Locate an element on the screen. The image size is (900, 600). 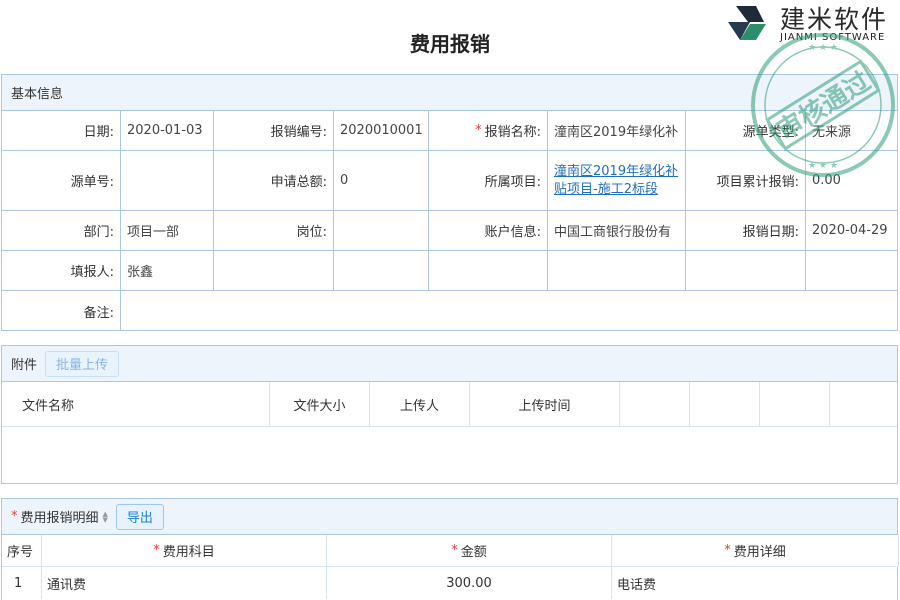
col-detail: 费用详细 is located at coordinates (759, 552).